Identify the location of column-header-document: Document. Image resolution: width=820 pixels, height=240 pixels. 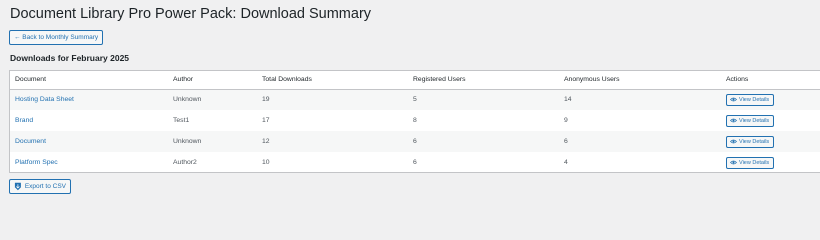
(89, 80).